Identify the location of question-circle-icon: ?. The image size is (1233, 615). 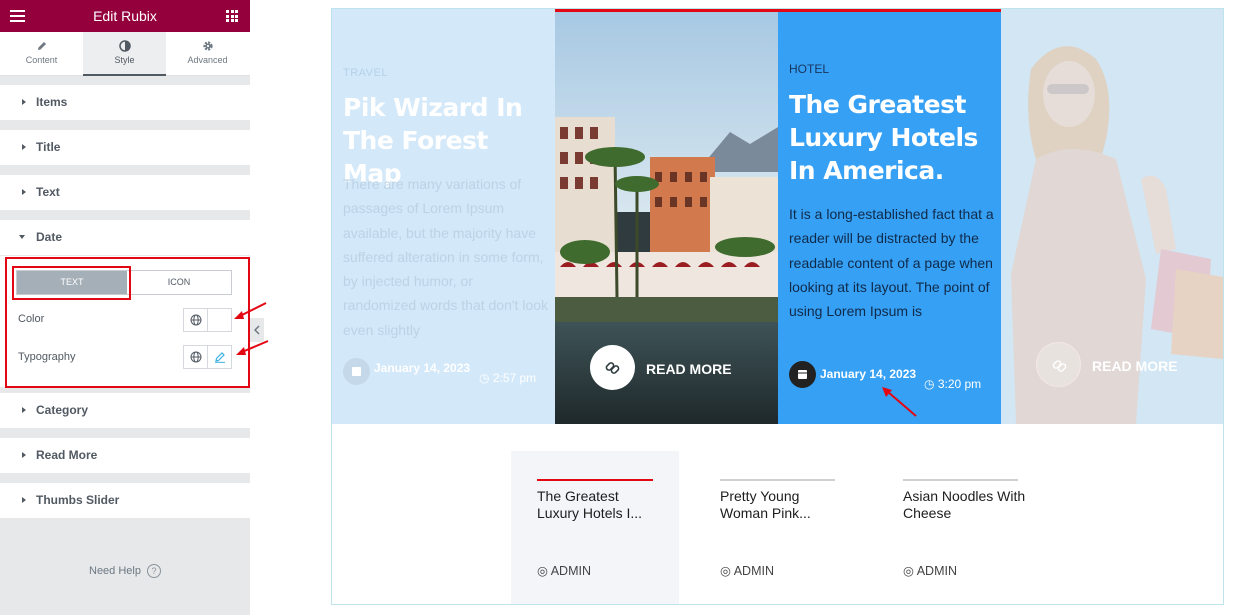
(153, 571).